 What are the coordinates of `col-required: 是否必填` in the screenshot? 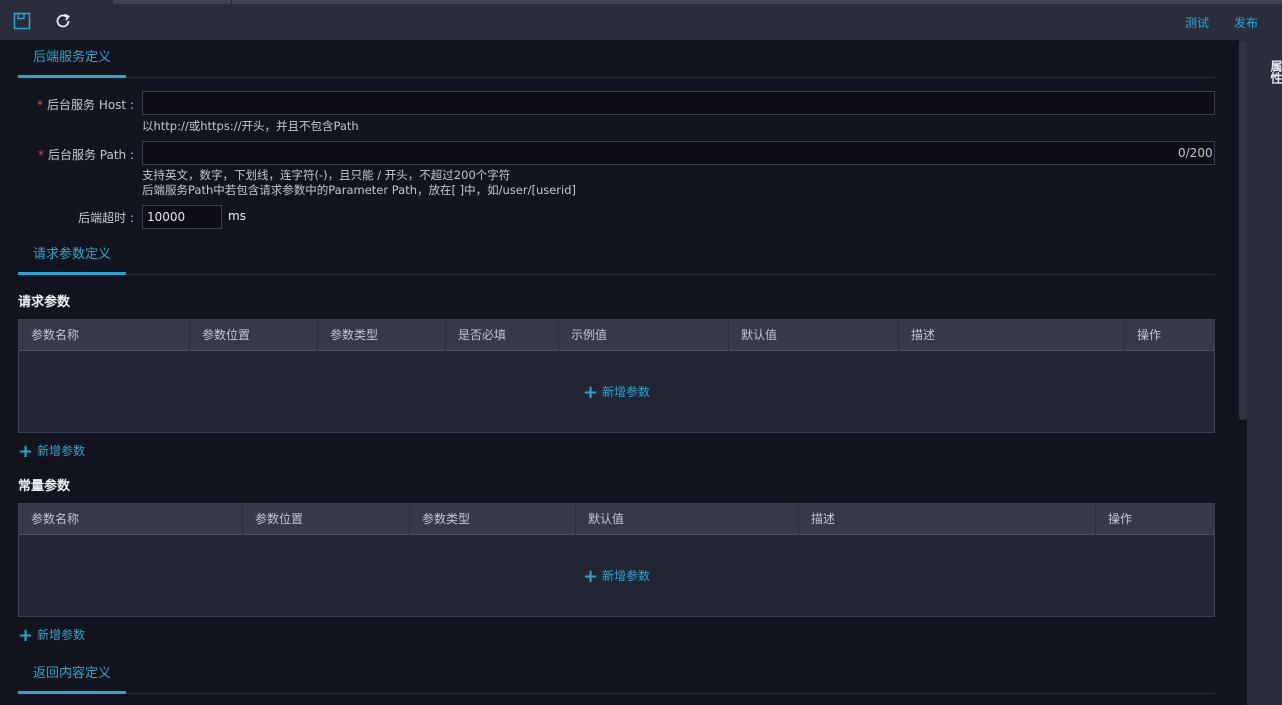 It's located at (502, 335).